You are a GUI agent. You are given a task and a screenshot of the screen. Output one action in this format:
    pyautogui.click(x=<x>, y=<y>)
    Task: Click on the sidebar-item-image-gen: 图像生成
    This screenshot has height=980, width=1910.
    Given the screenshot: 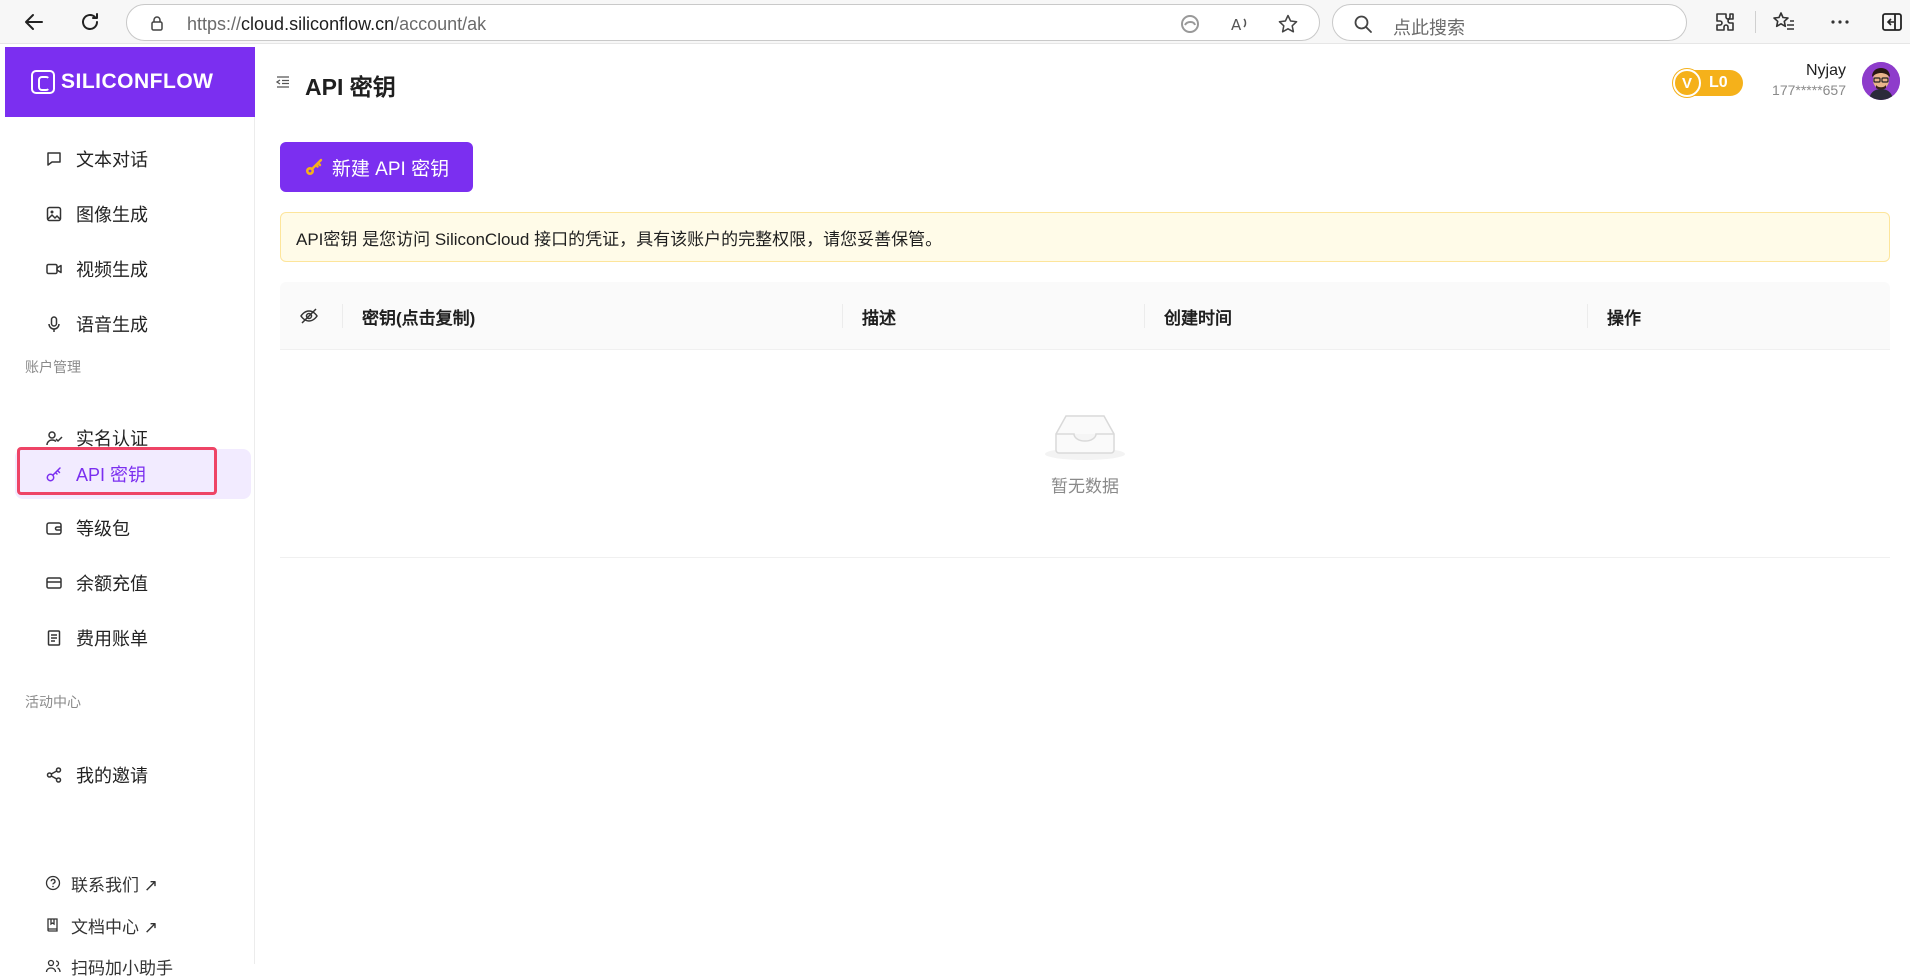 What is the action you would take?
    pyautogui.click(x=133, y=214)
    